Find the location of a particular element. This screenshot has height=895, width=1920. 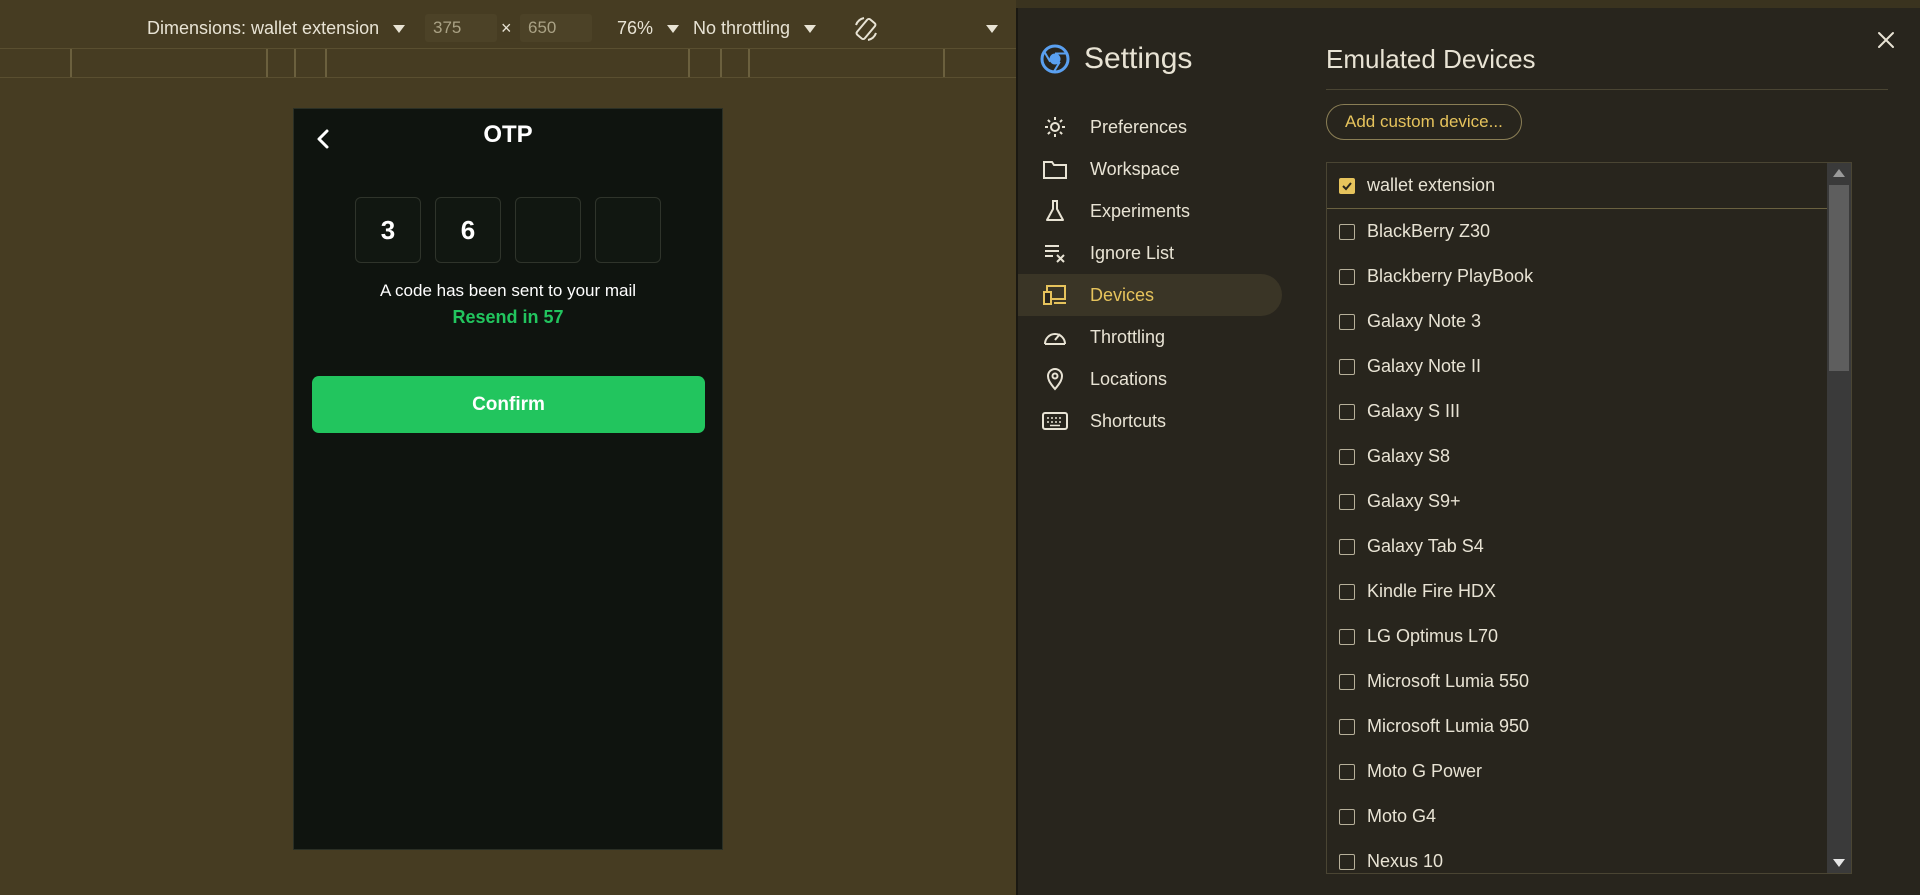

device-name: Kindle Fire HDX is located at coordinates (1432, 591).